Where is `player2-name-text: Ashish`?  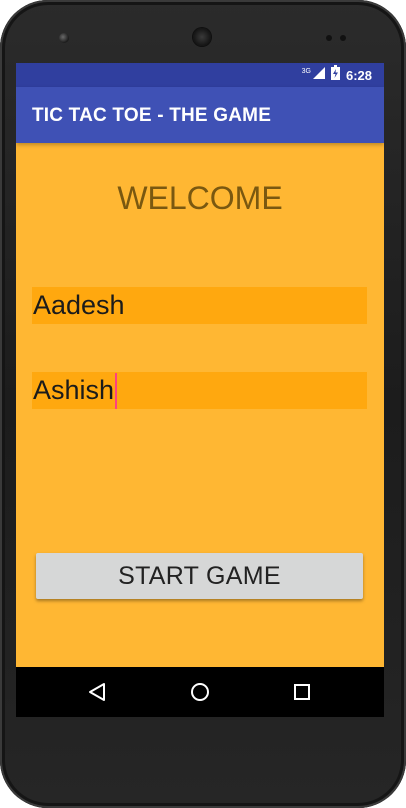 player2-name-text: Ashish is located at coordinates (74, 390).